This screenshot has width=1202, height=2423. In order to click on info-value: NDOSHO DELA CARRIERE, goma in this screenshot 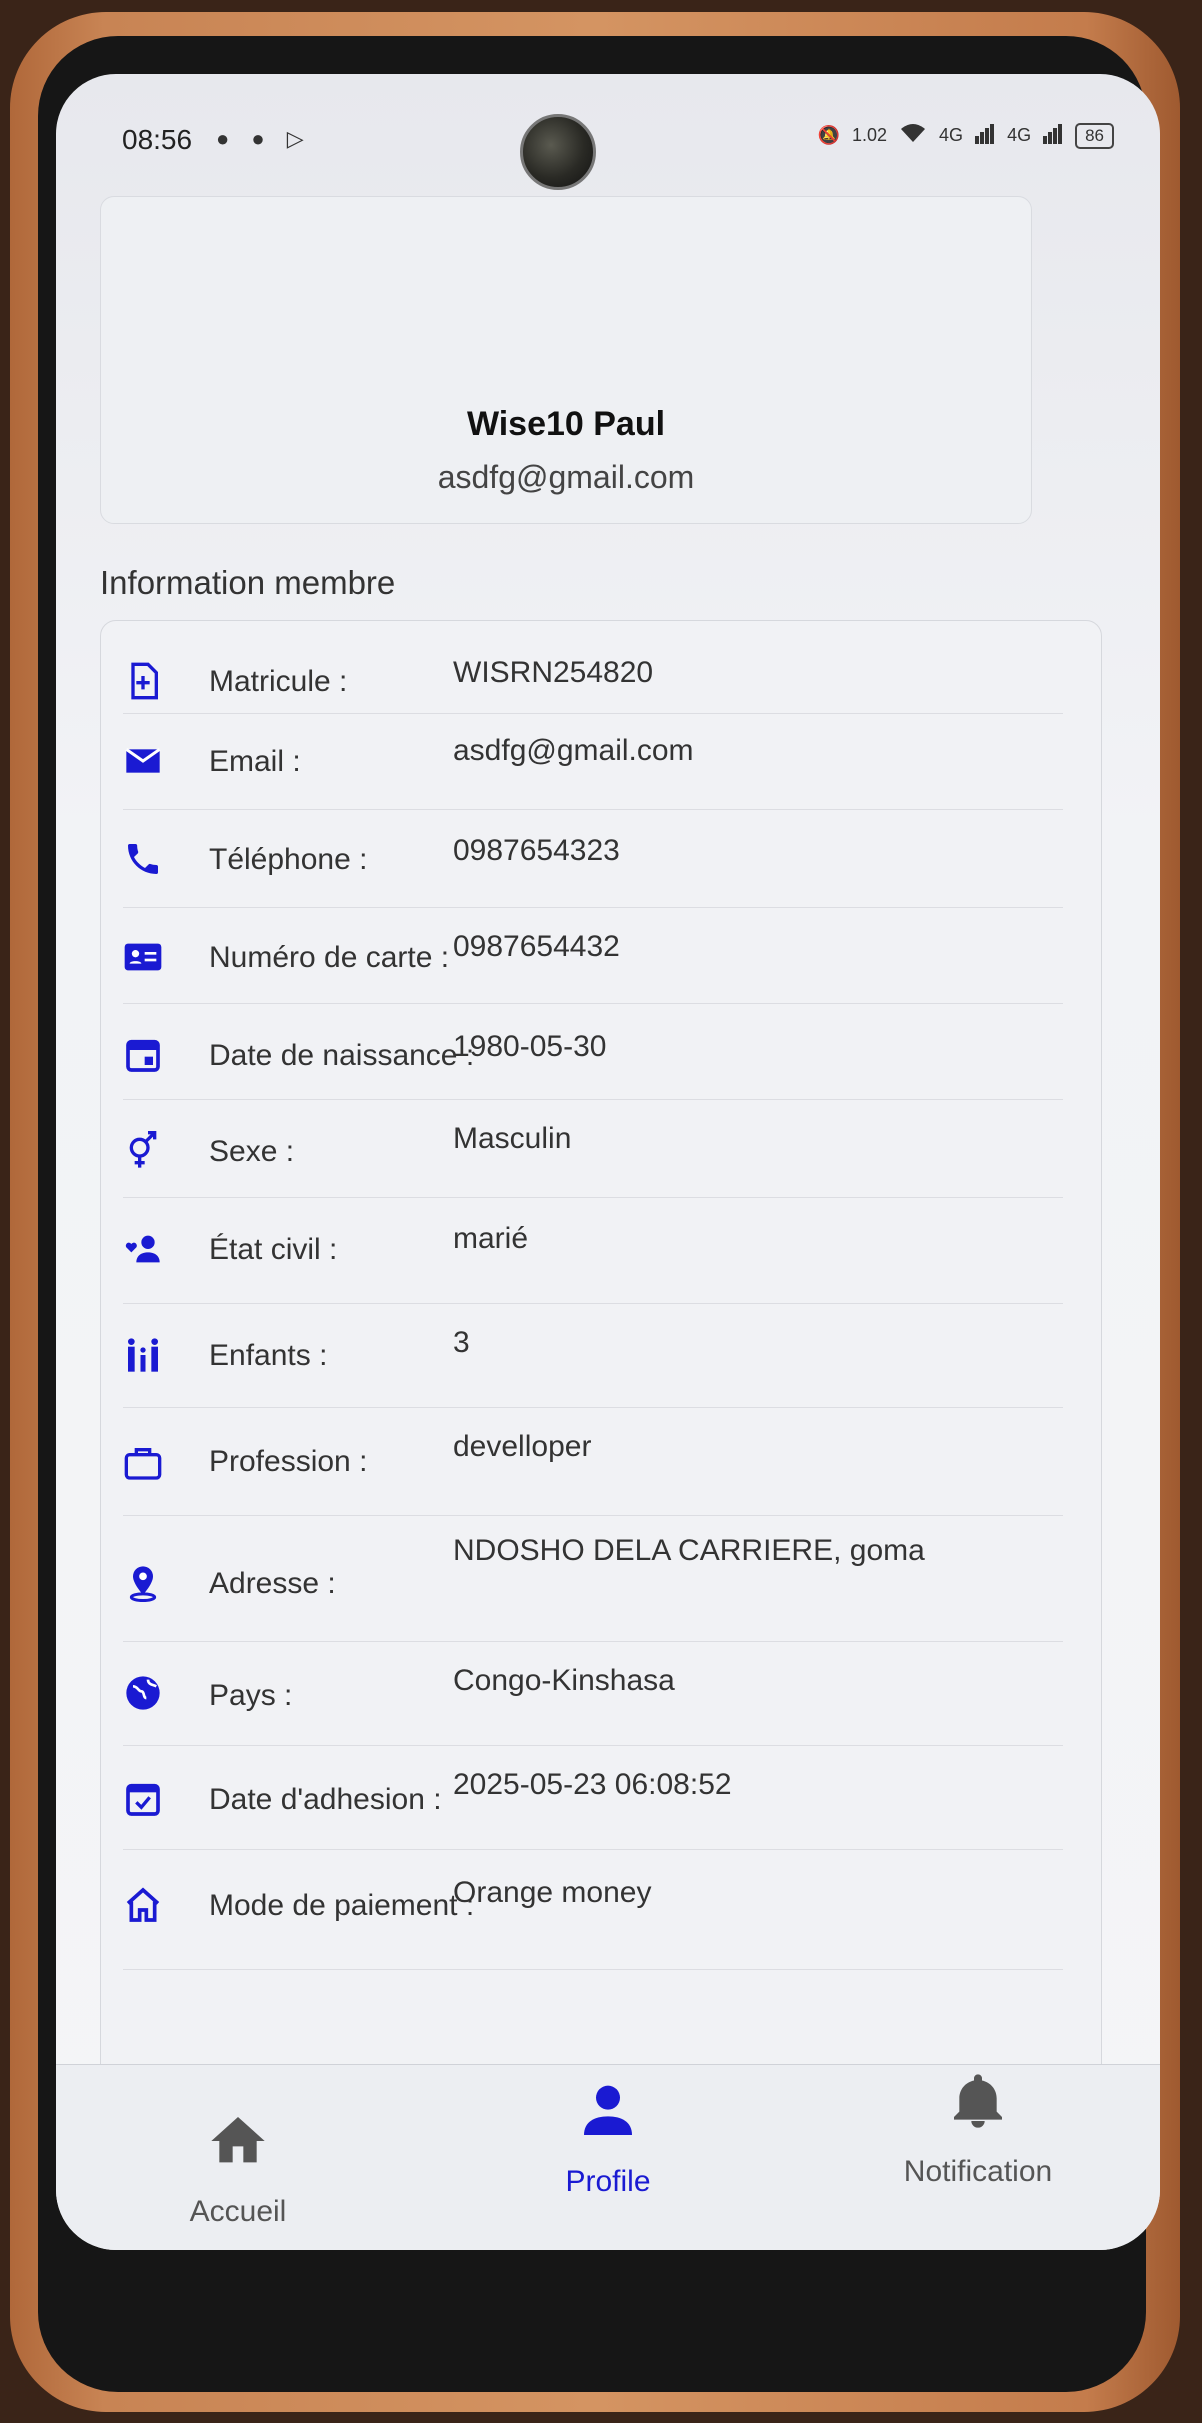, I will do `click(689, 1550)`.